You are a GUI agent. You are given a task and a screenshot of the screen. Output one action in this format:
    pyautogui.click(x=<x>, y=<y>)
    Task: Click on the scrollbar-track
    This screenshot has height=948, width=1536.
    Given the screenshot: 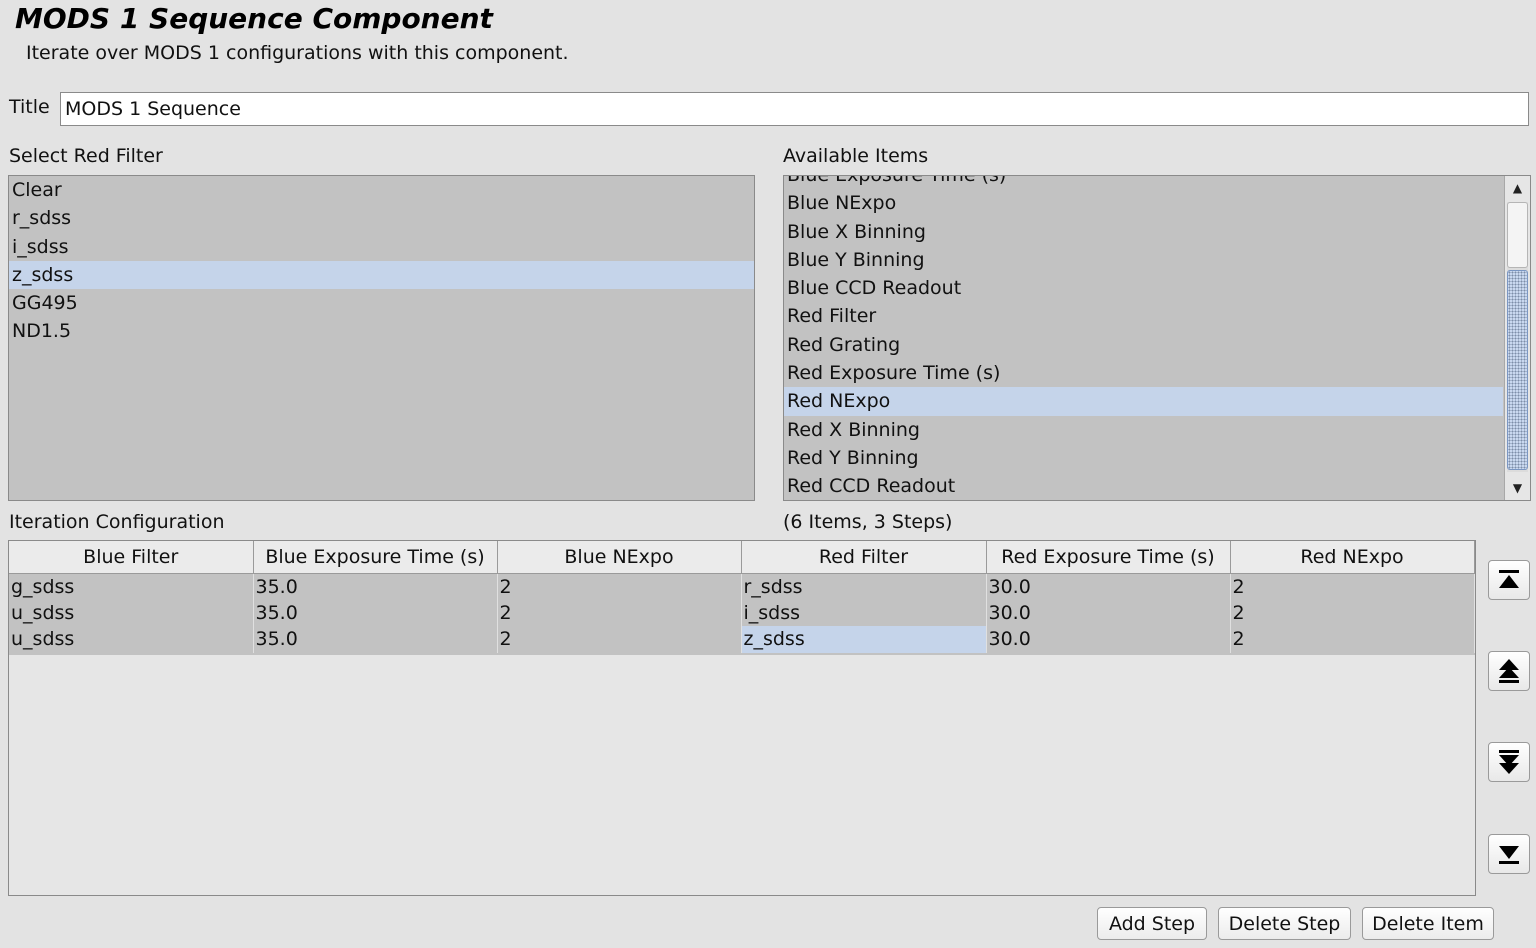 What is the action you would take?
    pyautogui.click(x=1517, y=337)
    